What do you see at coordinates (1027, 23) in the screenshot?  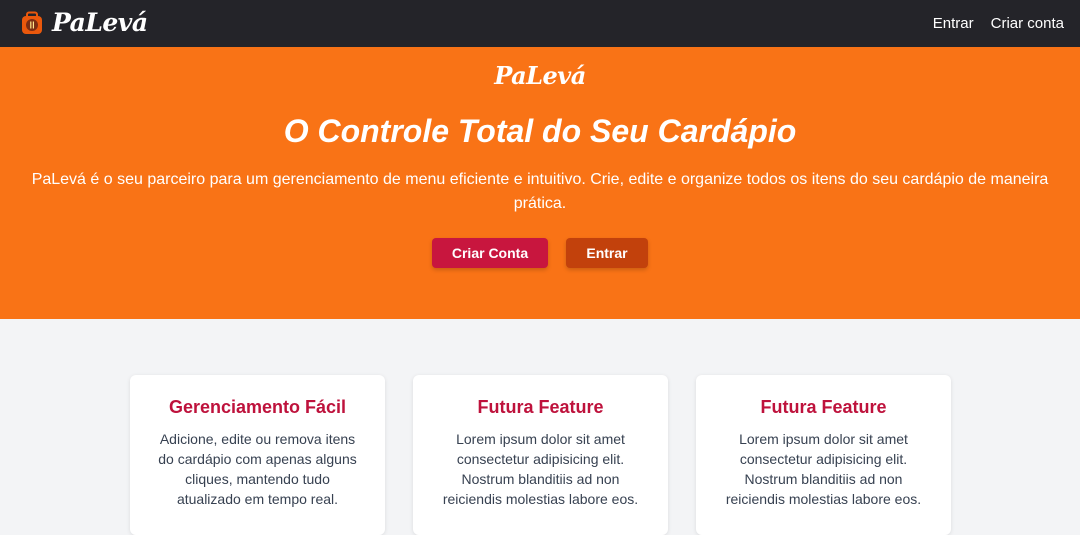 I see `nav-signup-link: Criar conta` at bounding box center [1027, 23].